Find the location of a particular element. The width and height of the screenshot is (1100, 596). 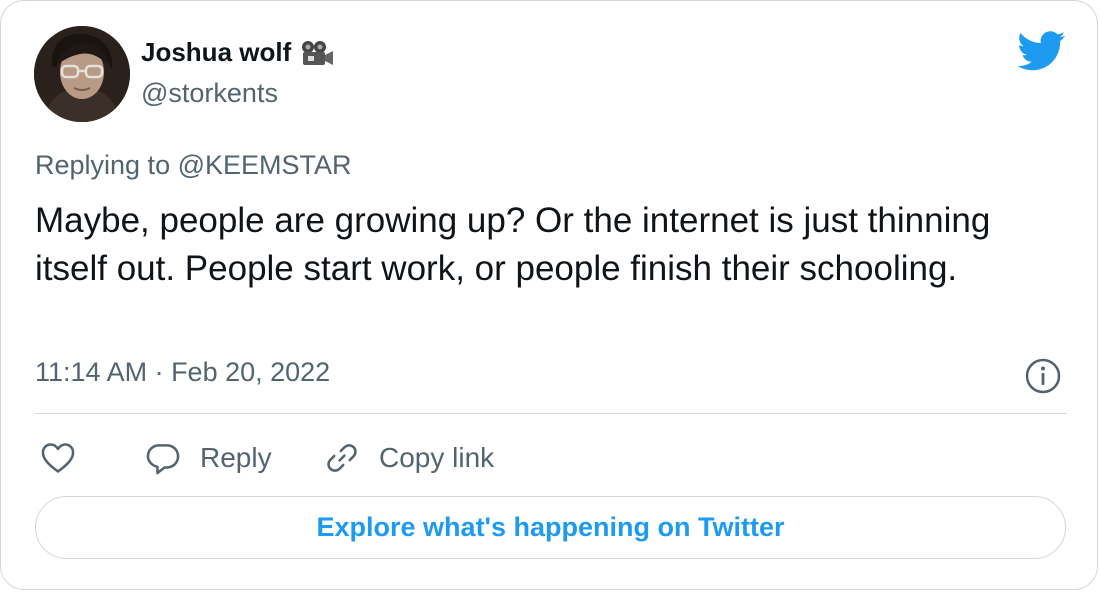

replying-to: Replying to @KEEMSTAR is located at coordinates (193, 165).